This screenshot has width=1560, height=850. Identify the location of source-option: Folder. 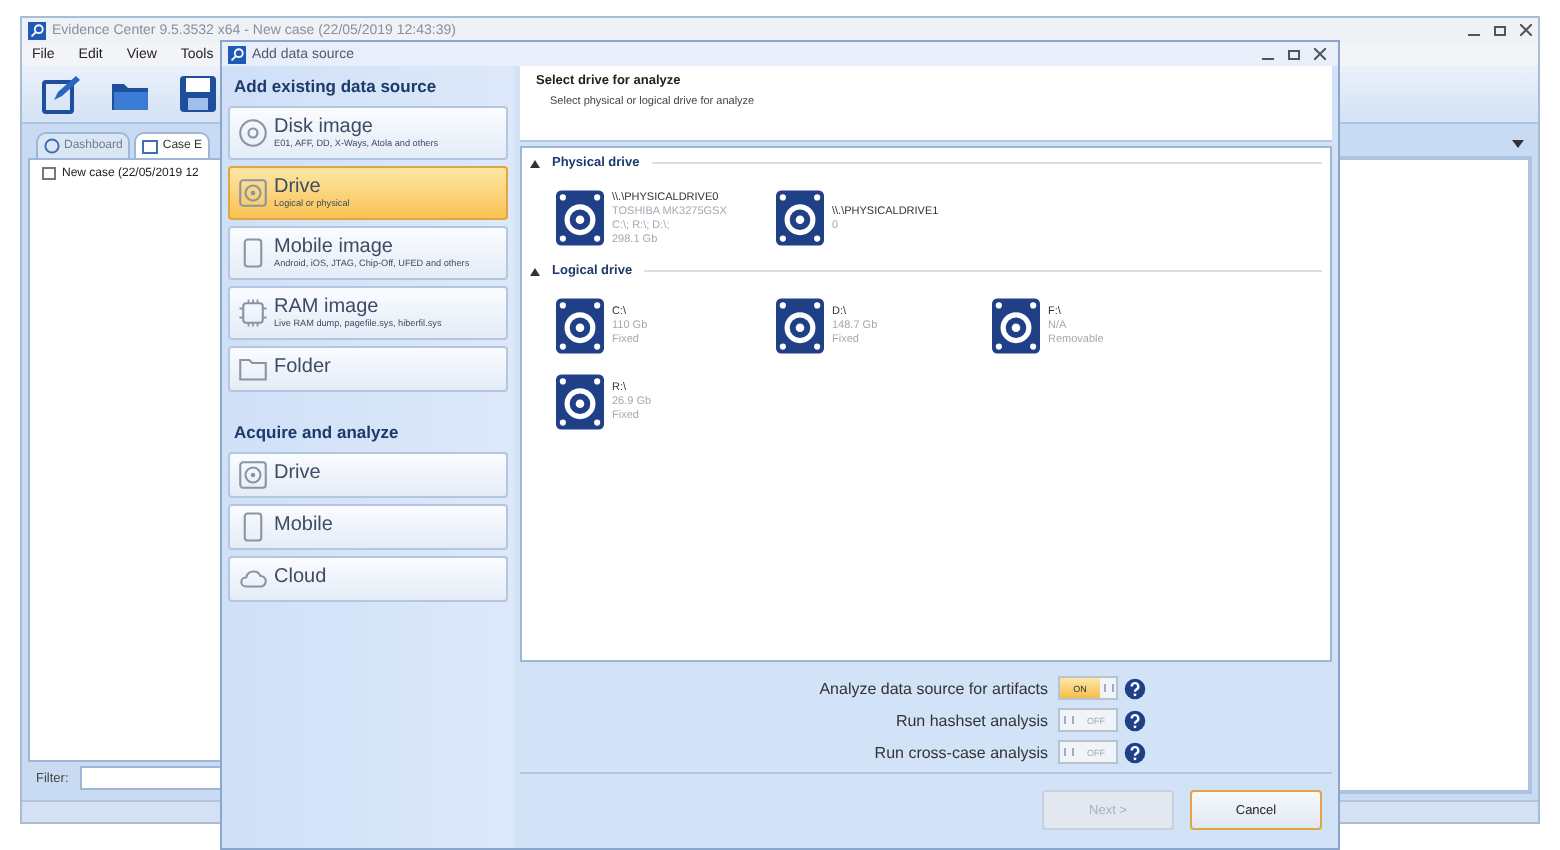
(368, 369).